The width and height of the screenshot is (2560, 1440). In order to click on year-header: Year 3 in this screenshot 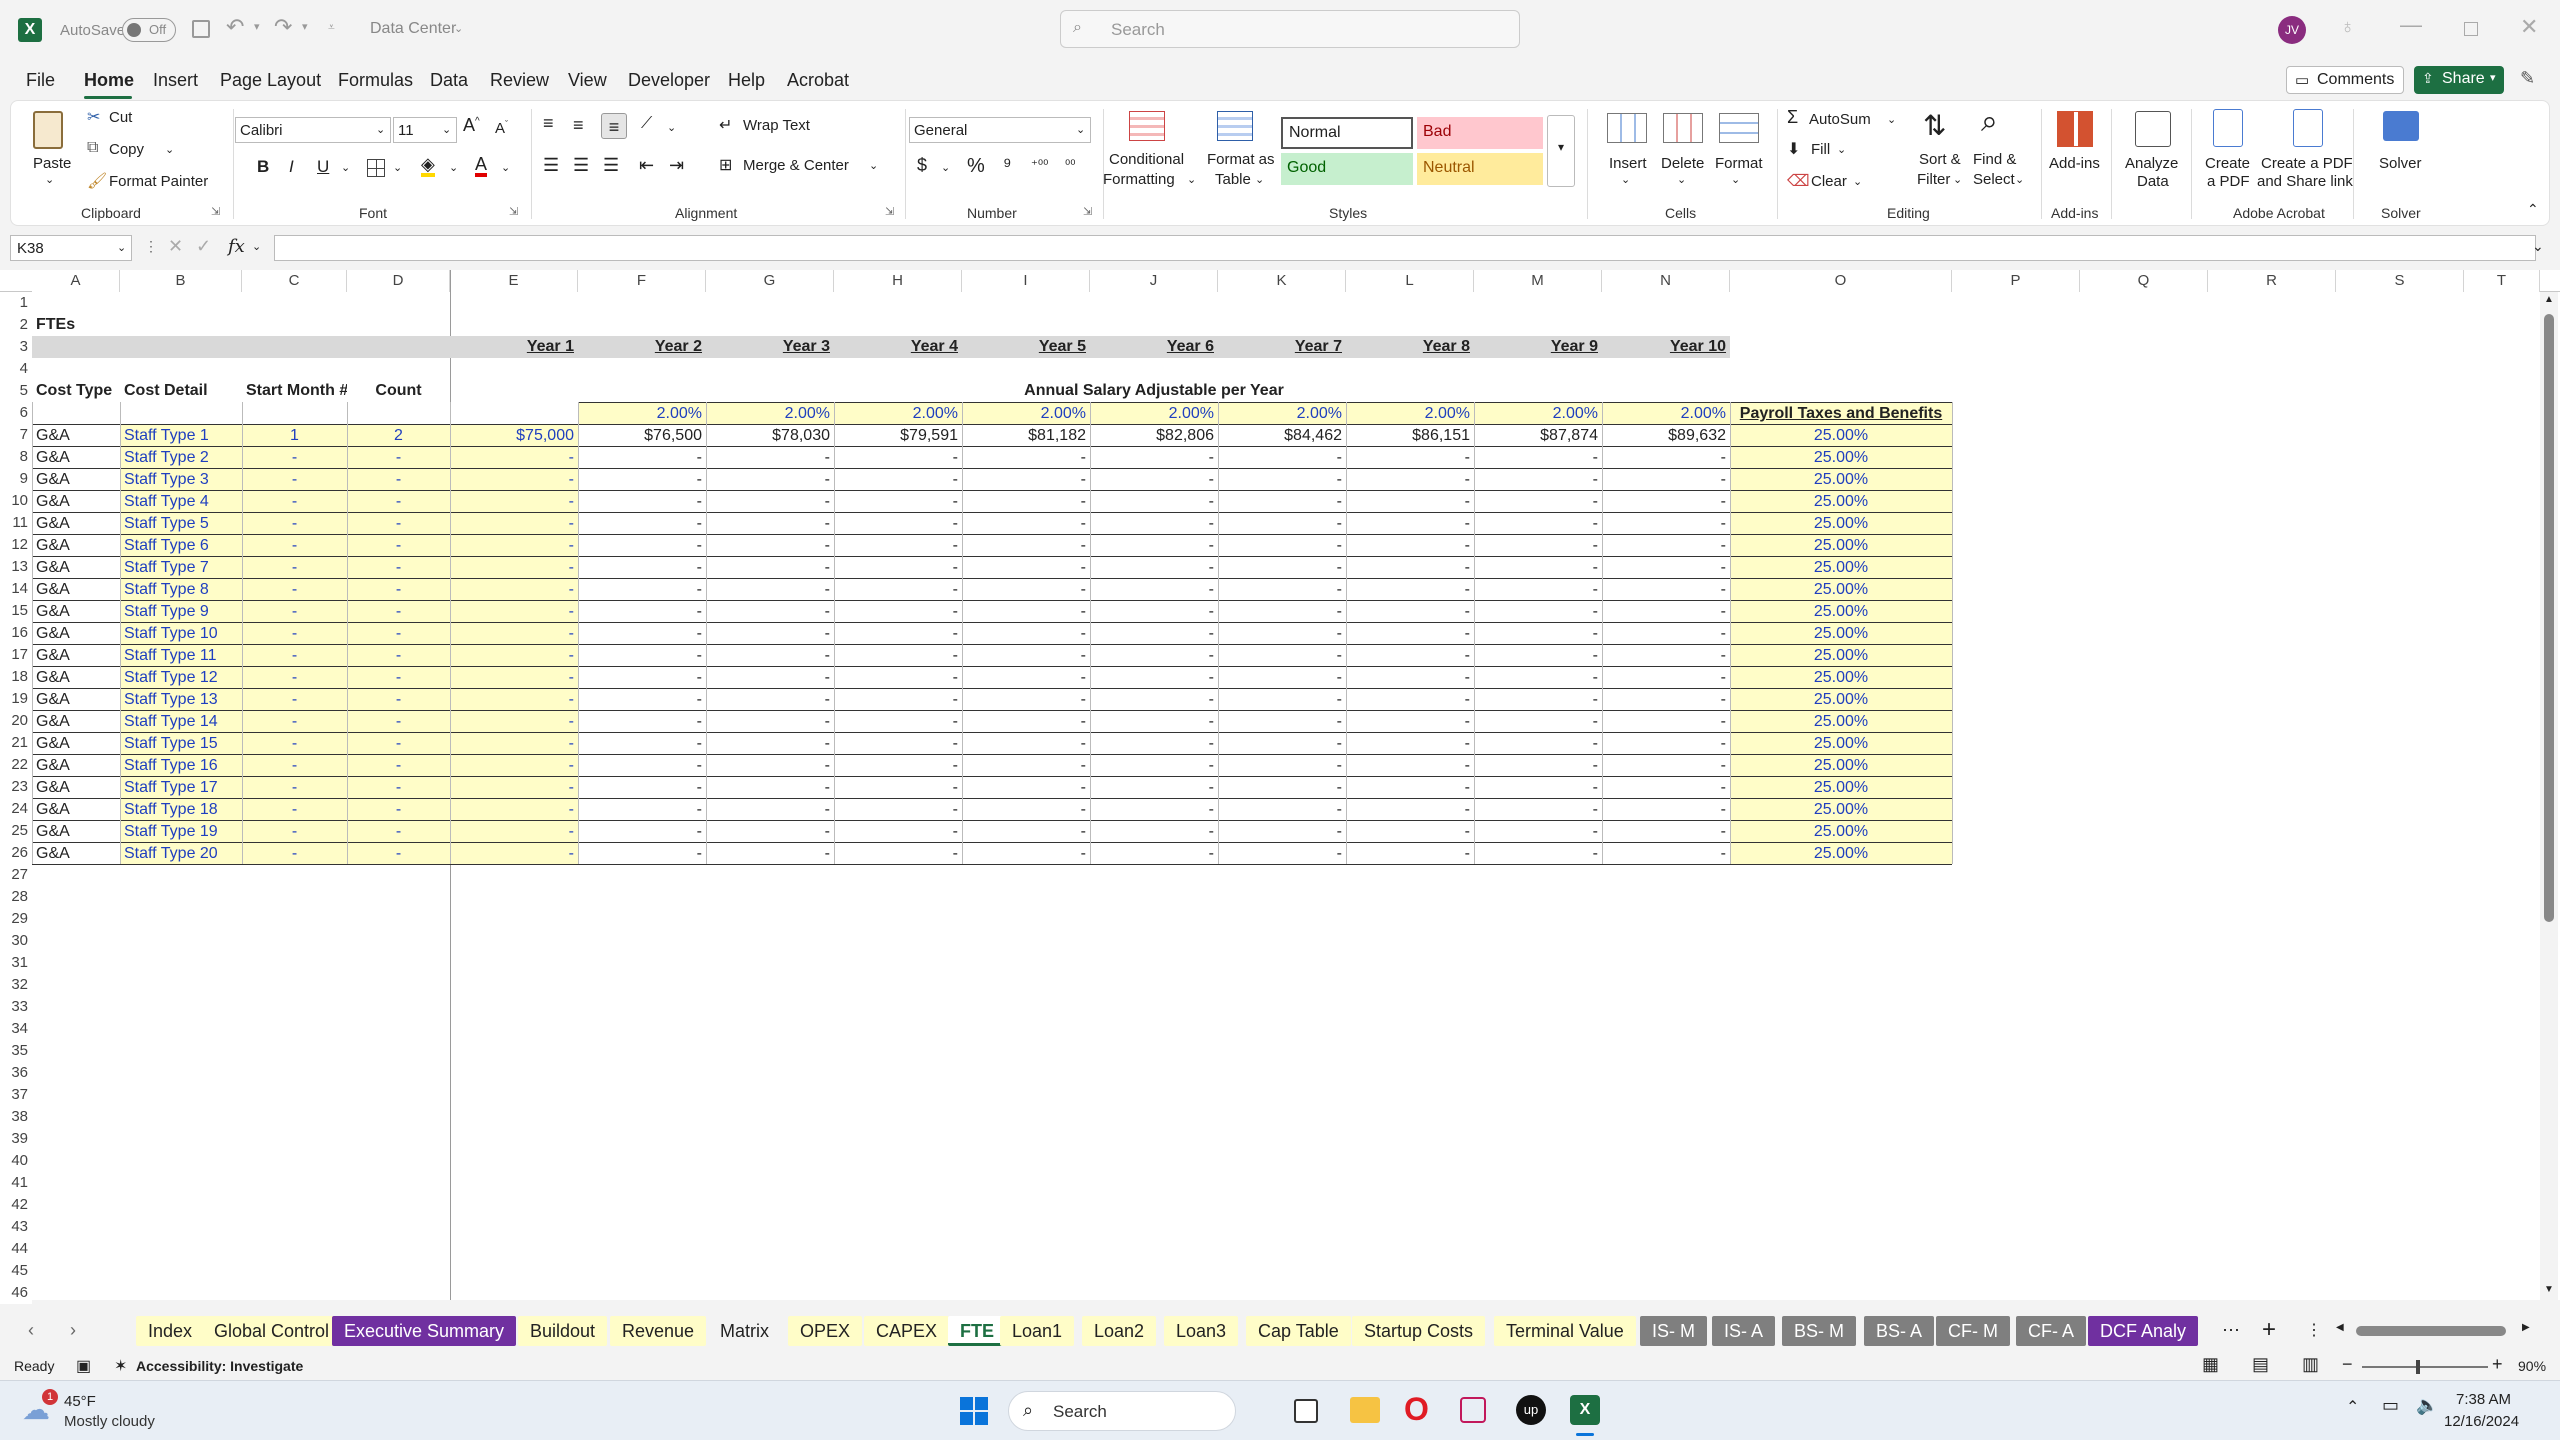, I will do `click(770, 347)`.